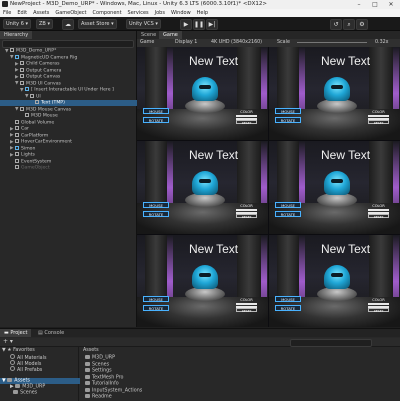 The width and height of the screenshot is (400, 401). Describe the element at coordinates (73, 155) in the screenshot. I see `hierarchy-row: ▶ Lights` at that location.